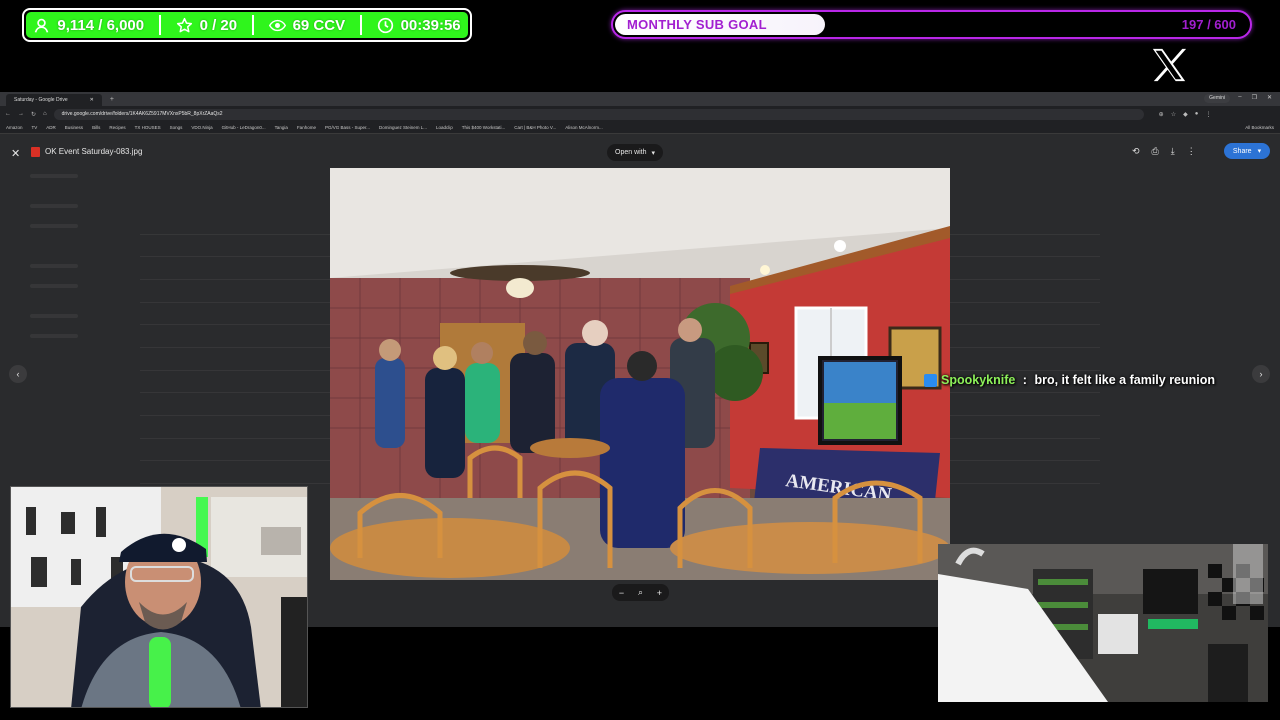  What do you see at coordinates (1164, 151) in the screenshot?
I see `viewer-toolbar: ⟲ ⎙ ⤓ ⋮` at bounding box center [1164, 151].